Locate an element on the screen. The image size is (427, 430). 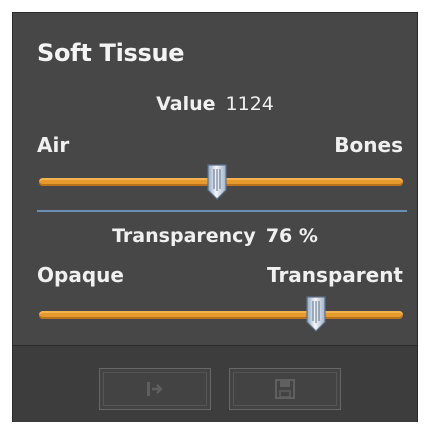
panel-title: Soft Tissue is located at coordinates (111, 53).